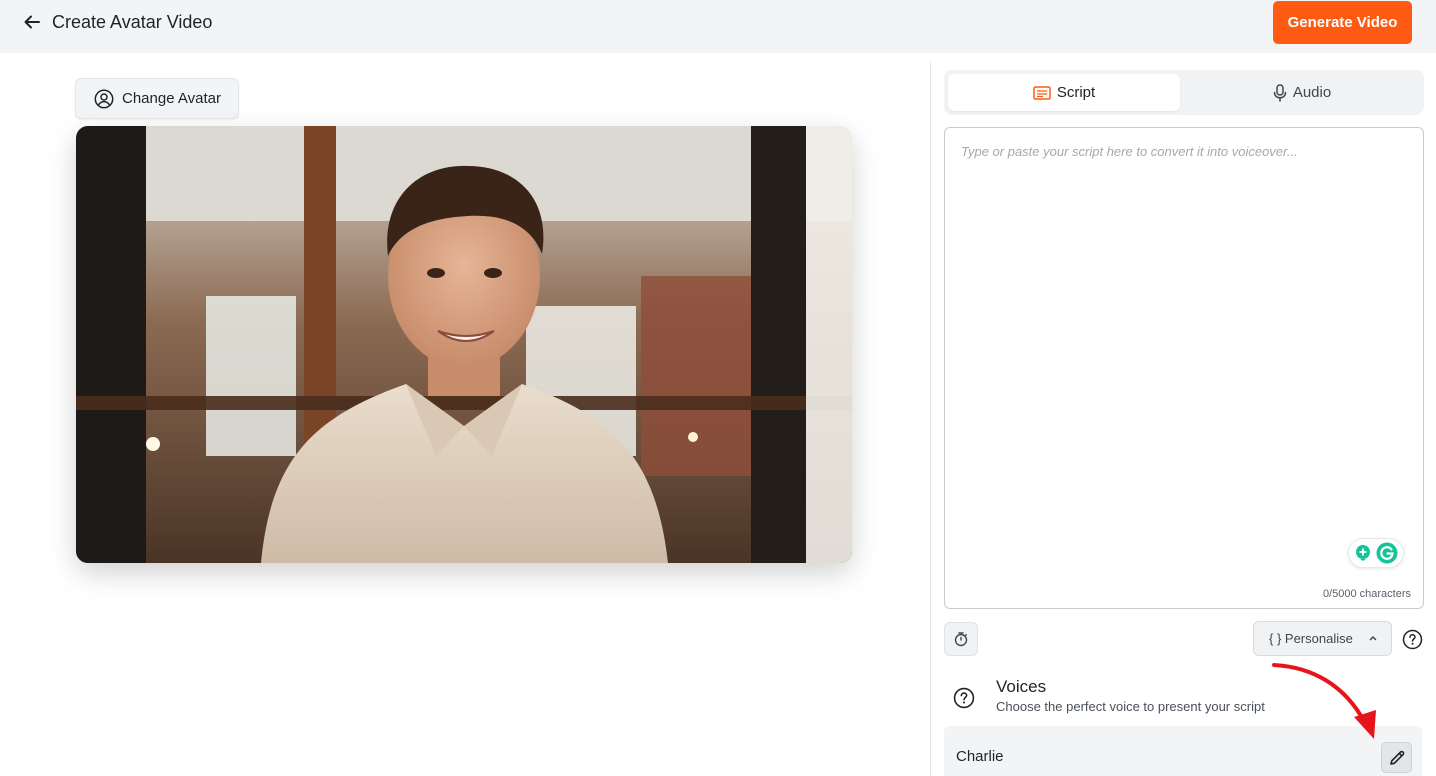  I want to click on grammarly-widget, so click(1376, 553).